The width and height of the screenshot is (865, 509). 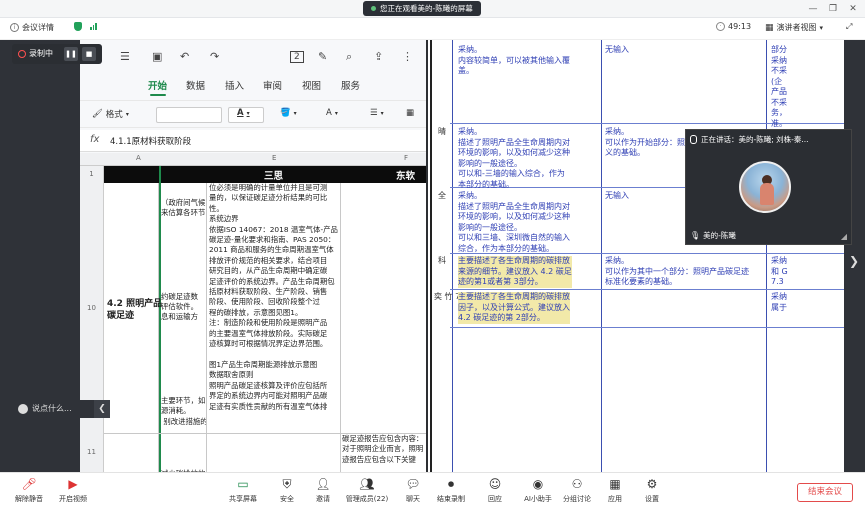 What do you see at coordinates (272, 85) in the screenshot?
I see `tab-review: 审阅` at bounding box center [272, 85].